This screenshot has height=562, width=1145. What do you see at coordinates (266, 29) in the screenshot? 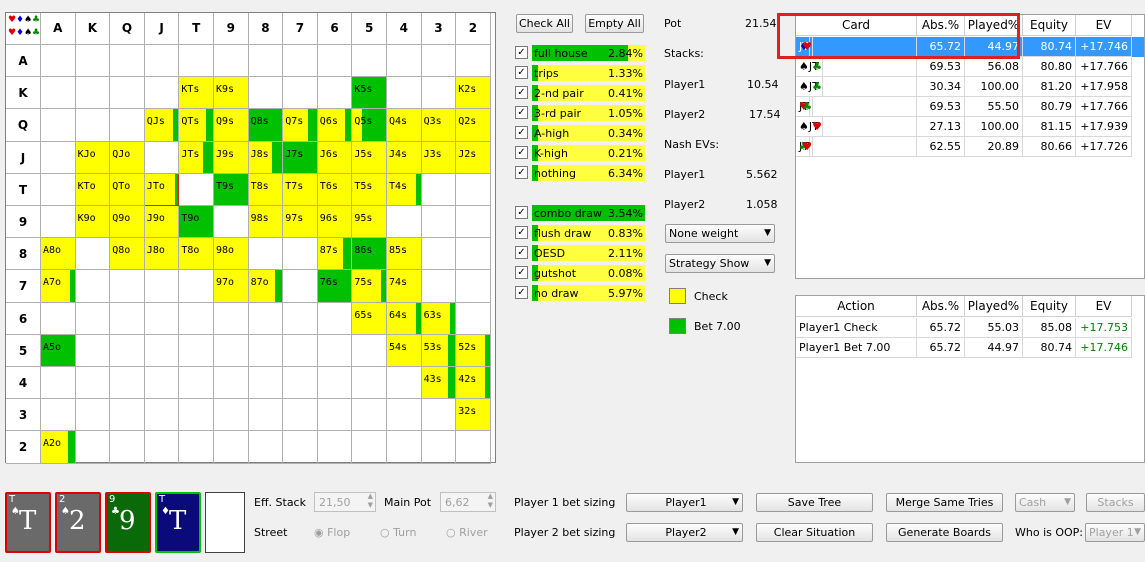
I see `column-header: 8` at bounding box center [266, 29].